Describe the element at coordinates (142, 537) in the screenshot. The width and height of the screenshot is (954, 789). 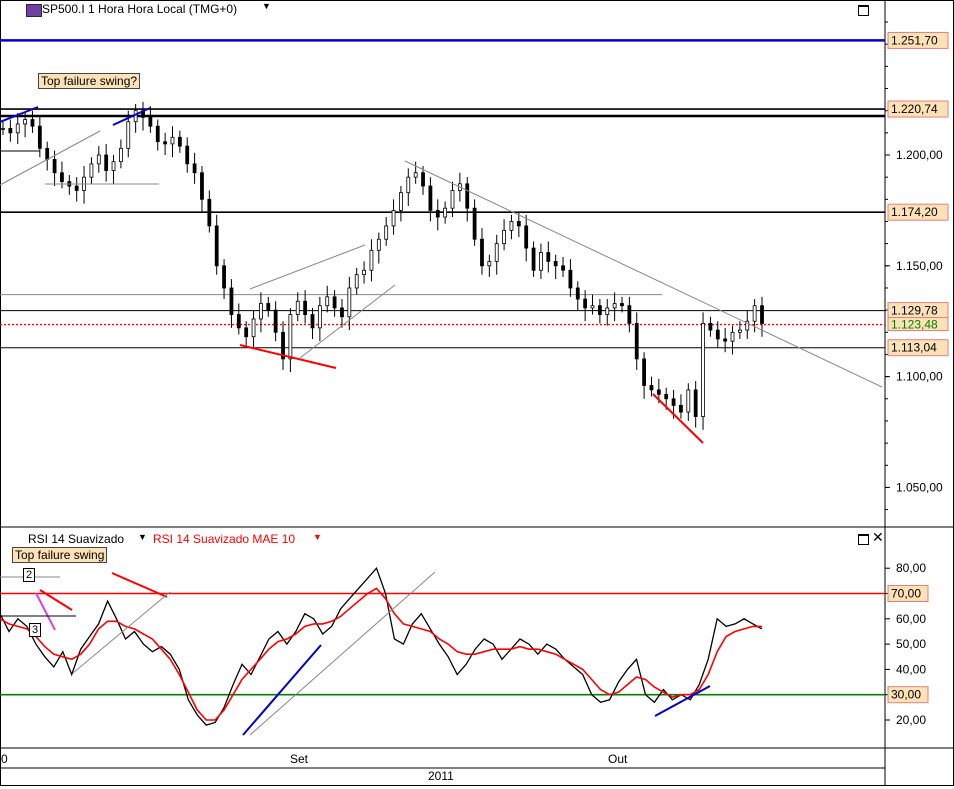
I see `rsi-dropdown-icon: ▼` at that location.